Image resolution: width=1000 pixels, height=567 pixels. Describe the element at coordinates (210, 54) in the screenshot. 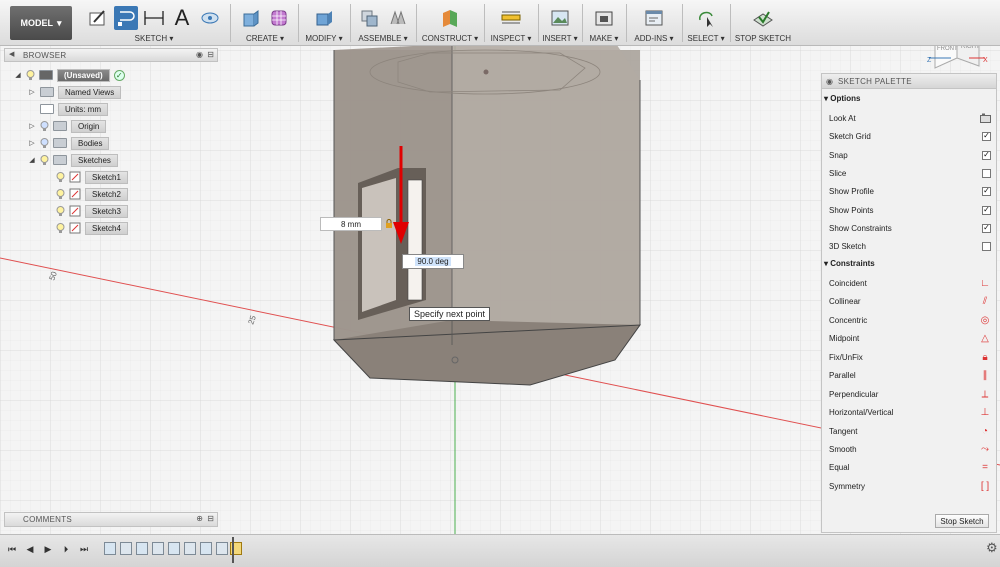

I see `panel-pin-icon: ⊟` at that location.